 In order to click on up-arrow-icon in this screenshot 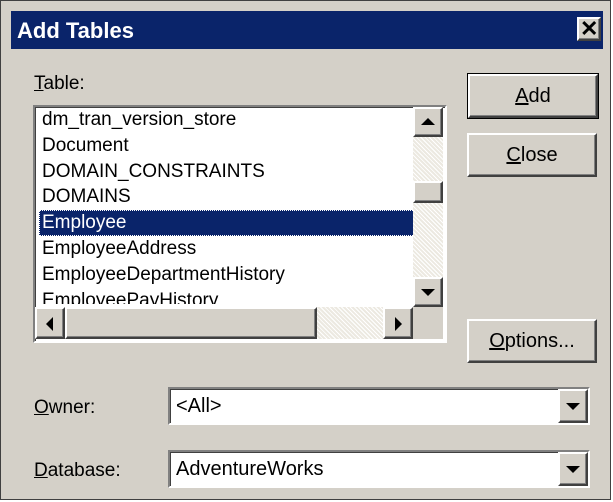, I will do `click(428, 121)`.